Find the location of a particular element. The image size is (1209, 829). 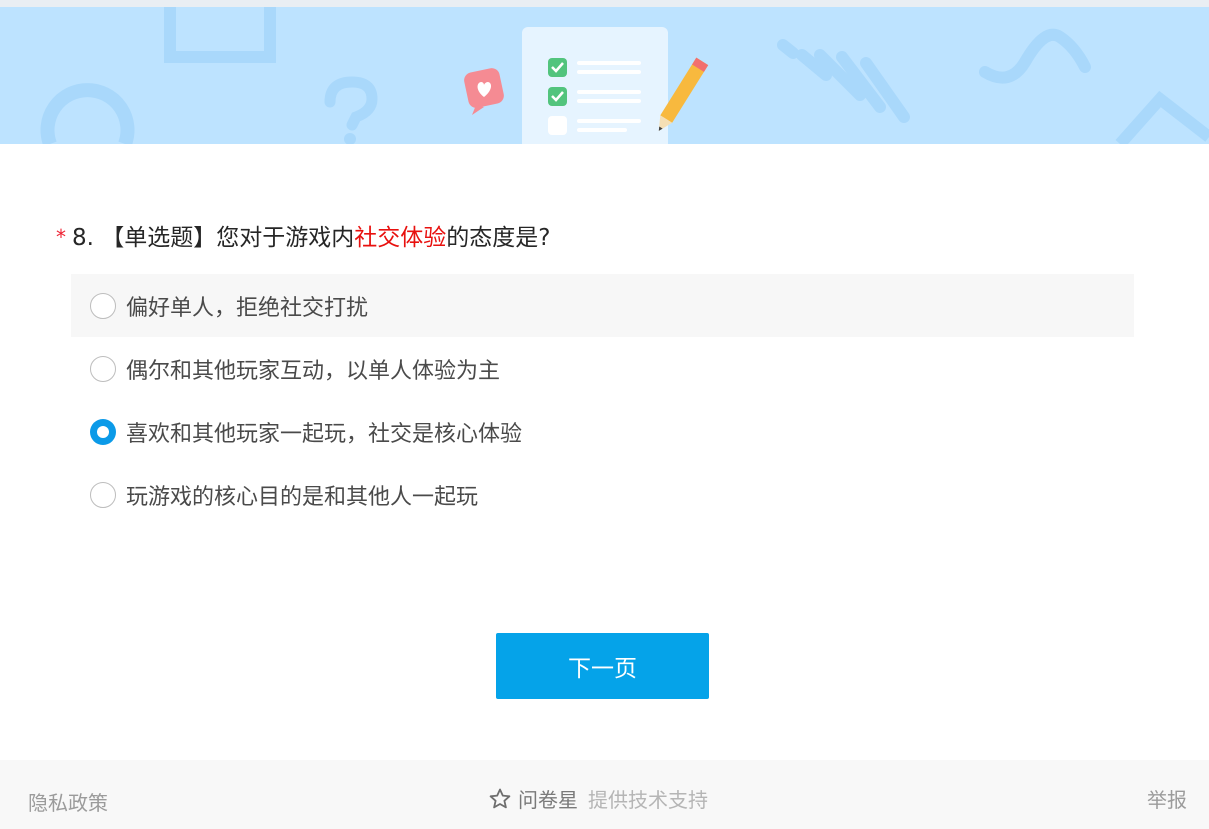

triangle-shape-icon is located at coordinates (1162, 117).